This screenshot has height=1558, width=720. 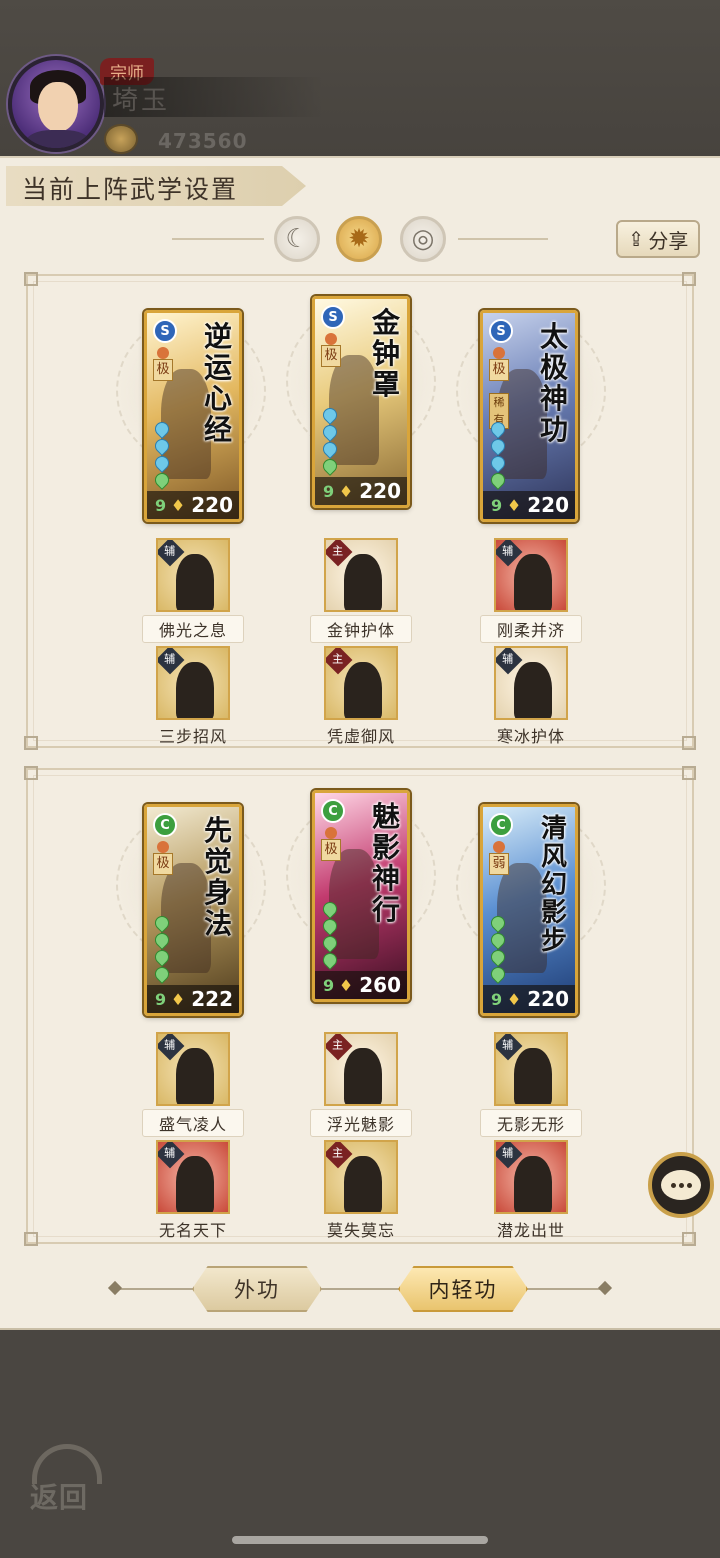 I want to click on currency-value: 473560, so click(x=203, y=141).